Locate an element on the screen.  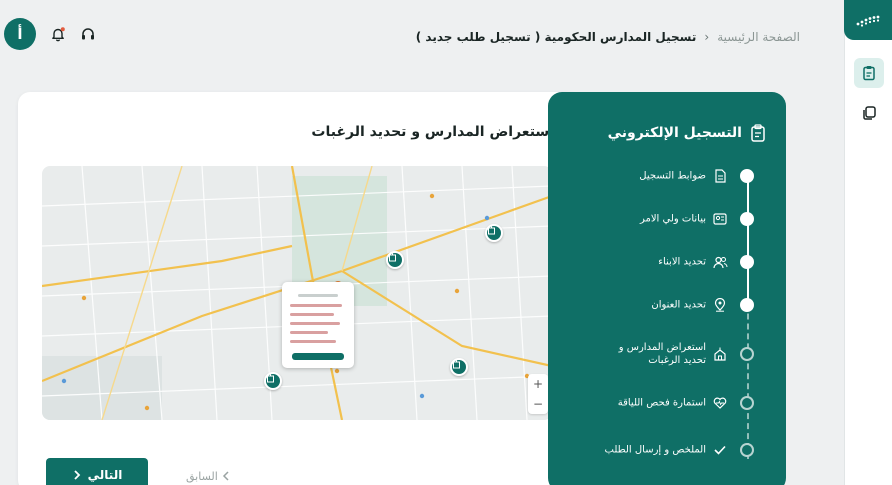
side-rail is located at coordinates (868, 242).